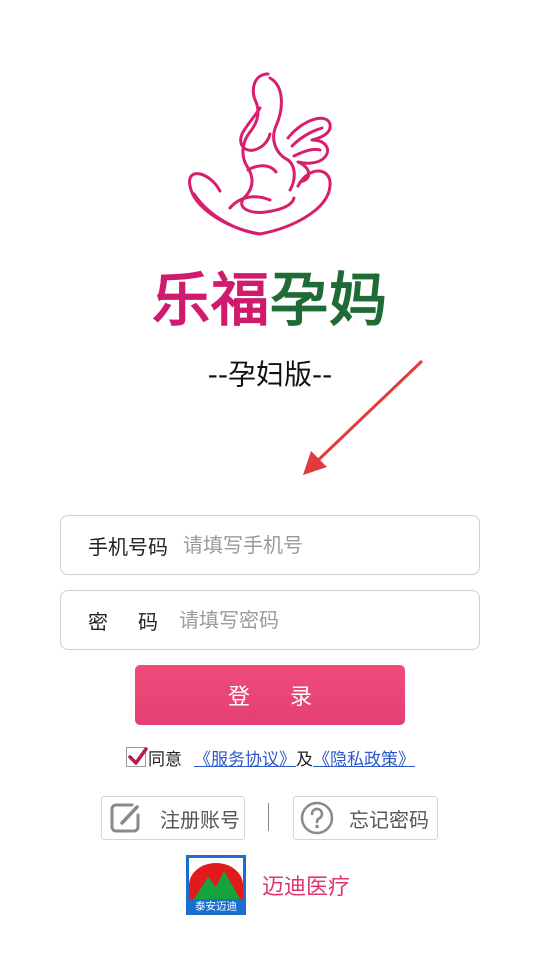 The width and height of the screenshot is (540, 960). I want to click on password-input, so click(329, 620).